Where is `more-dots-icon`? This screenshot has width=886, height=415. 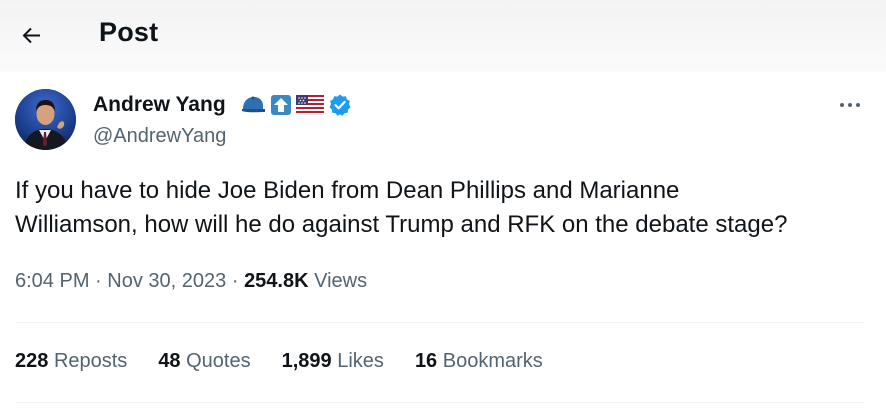 more-dots-icon is located at coordinates (850, 105).